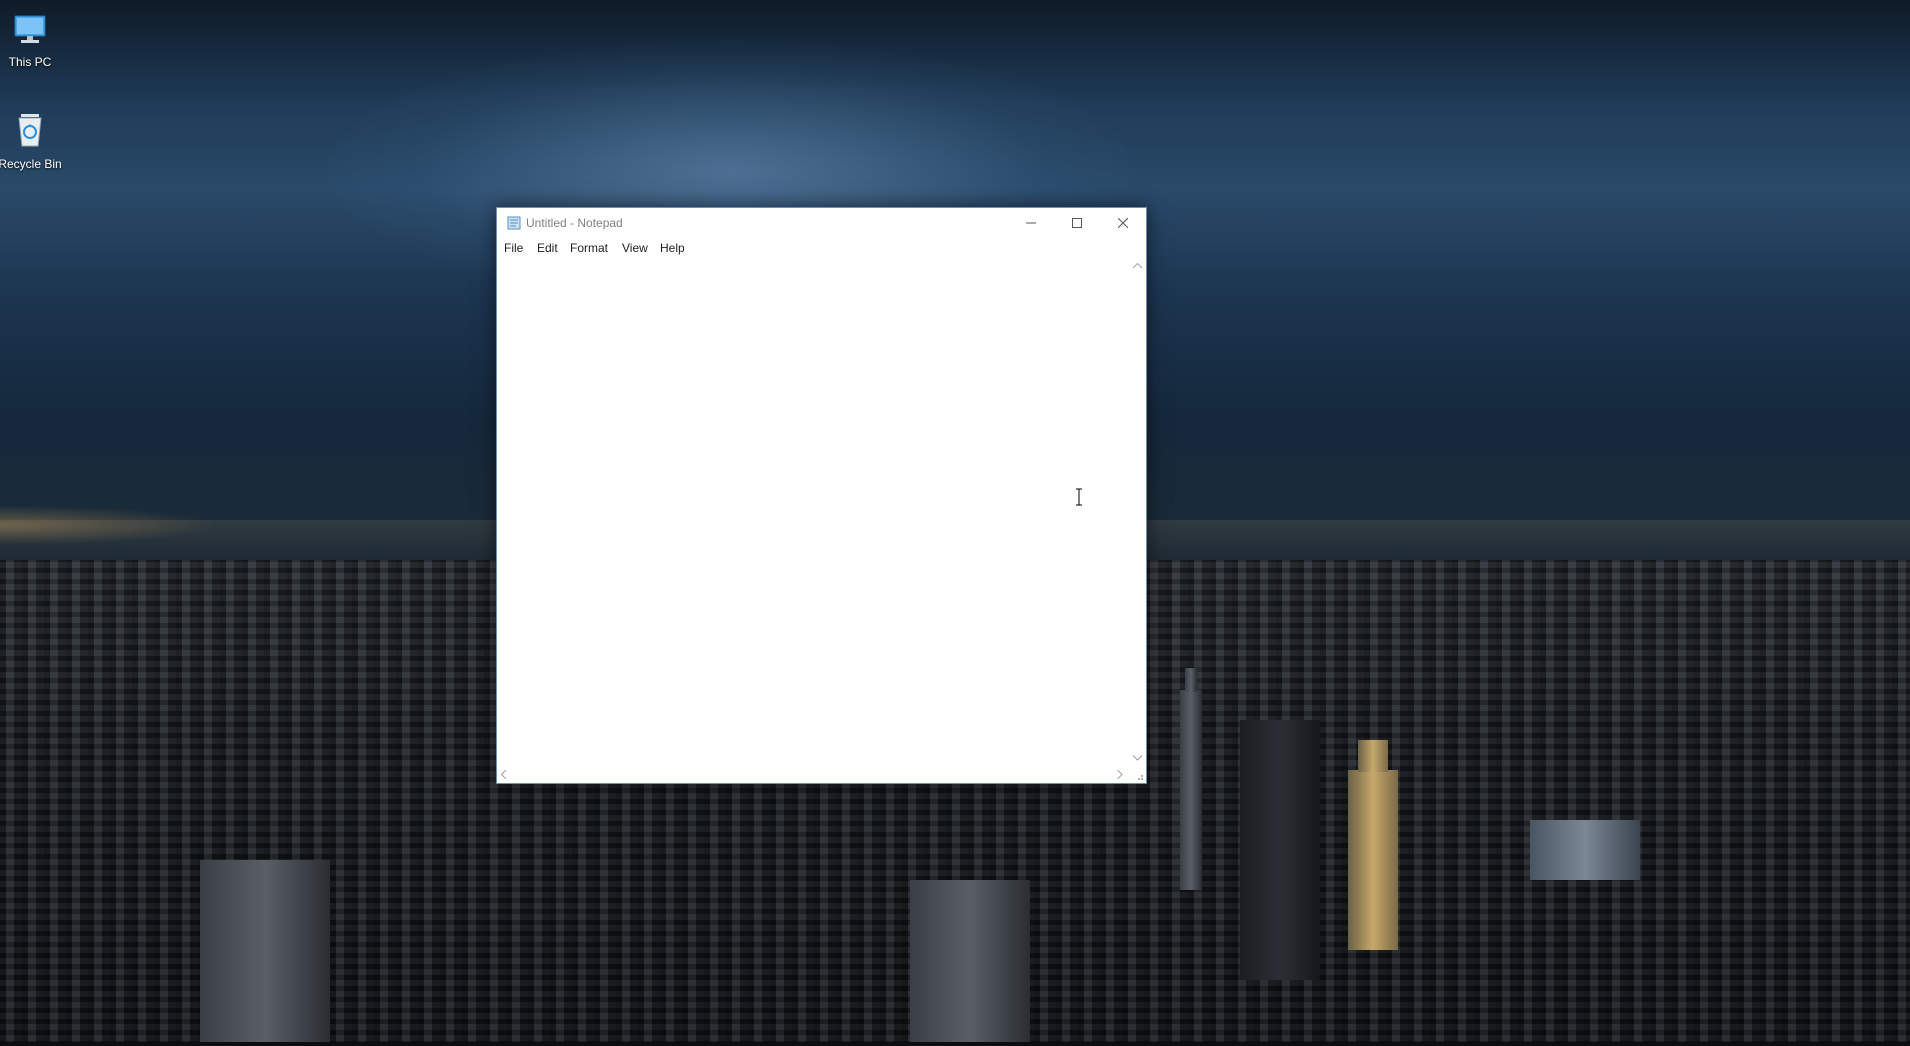  Describe the element at coordinates (31, 31) in the screenshot. I see `computer-icon` at that location.